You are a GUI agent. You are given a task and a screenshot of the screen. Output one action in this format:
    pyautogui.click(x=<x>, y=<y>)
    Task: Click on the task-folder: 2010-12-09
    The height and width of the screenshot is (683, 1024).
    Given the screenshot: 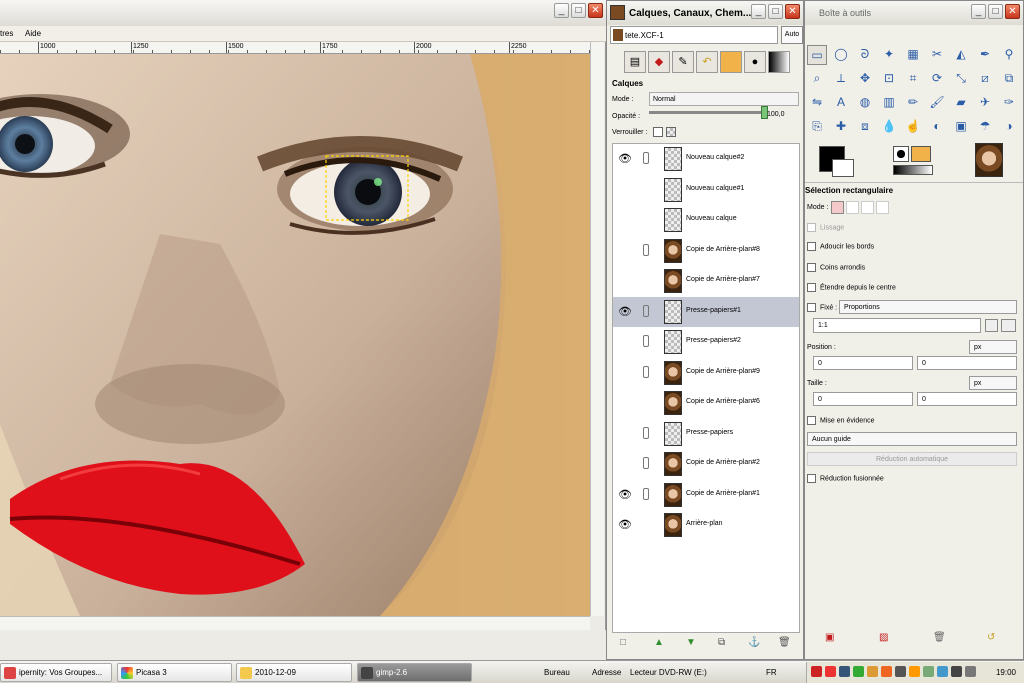 What is the action you would take?
    pyautogui.click(x=294, y=672)
    